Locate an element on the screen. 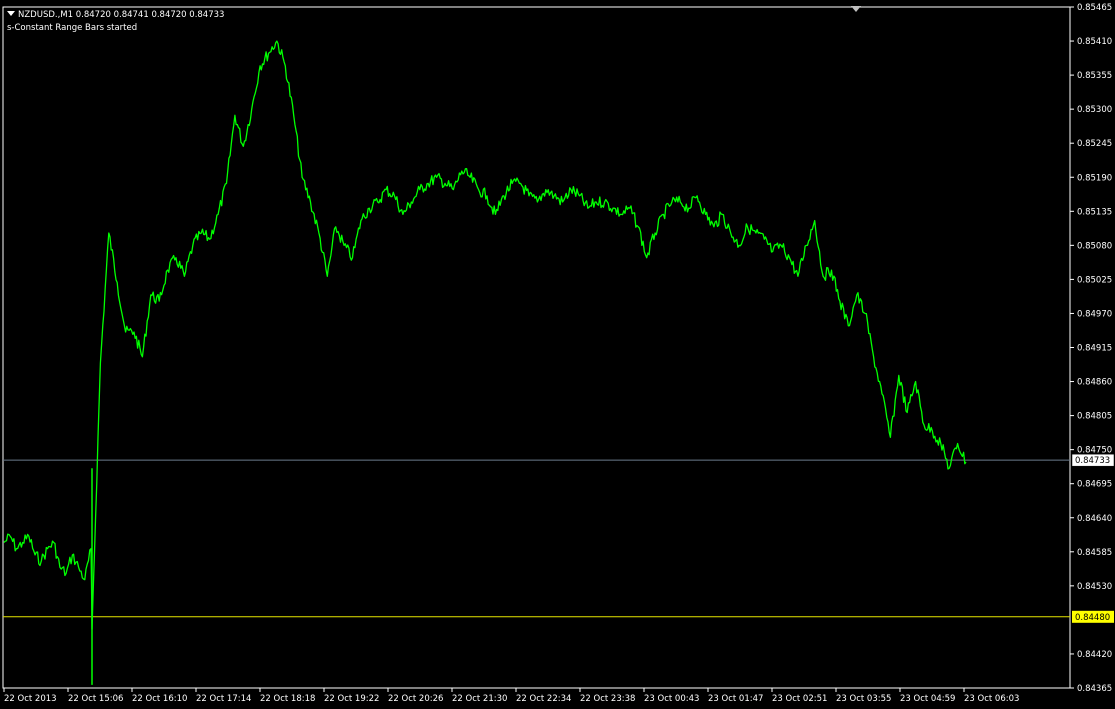 The height and width of the screenshot is (709, 1115). x-tick-label: 22 Oct 22:34 is located at coordinates (543, 699).